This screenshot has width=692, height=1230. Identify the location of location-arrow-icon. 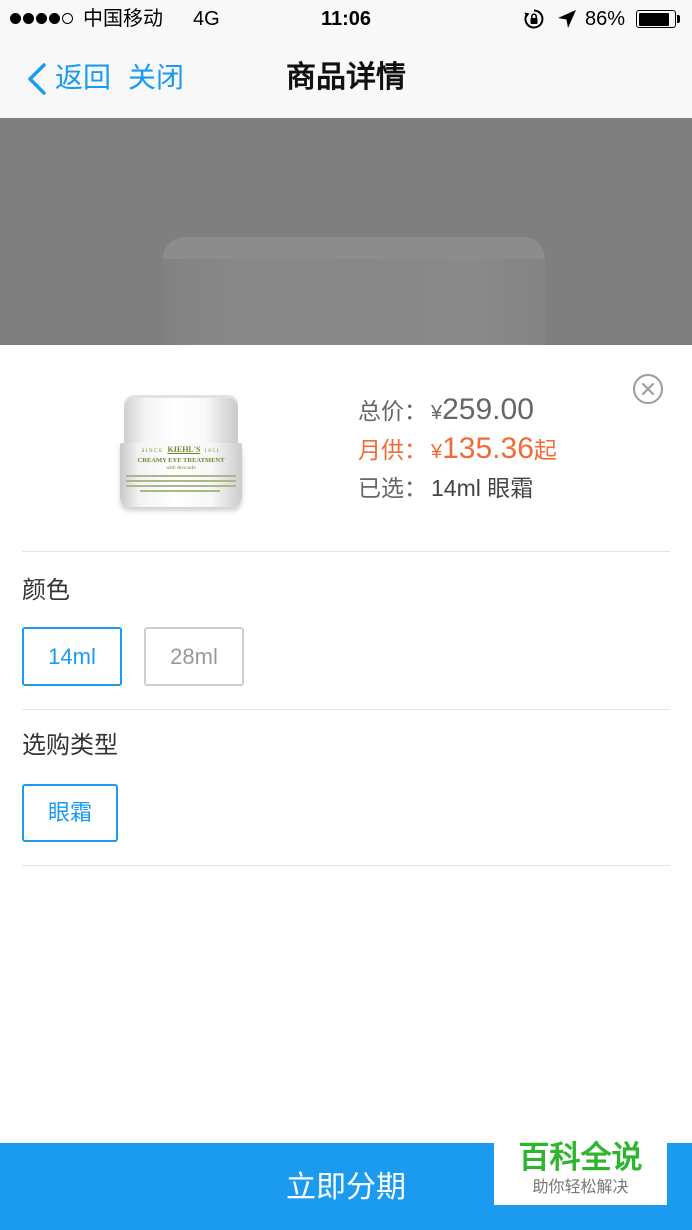
(567, 19).